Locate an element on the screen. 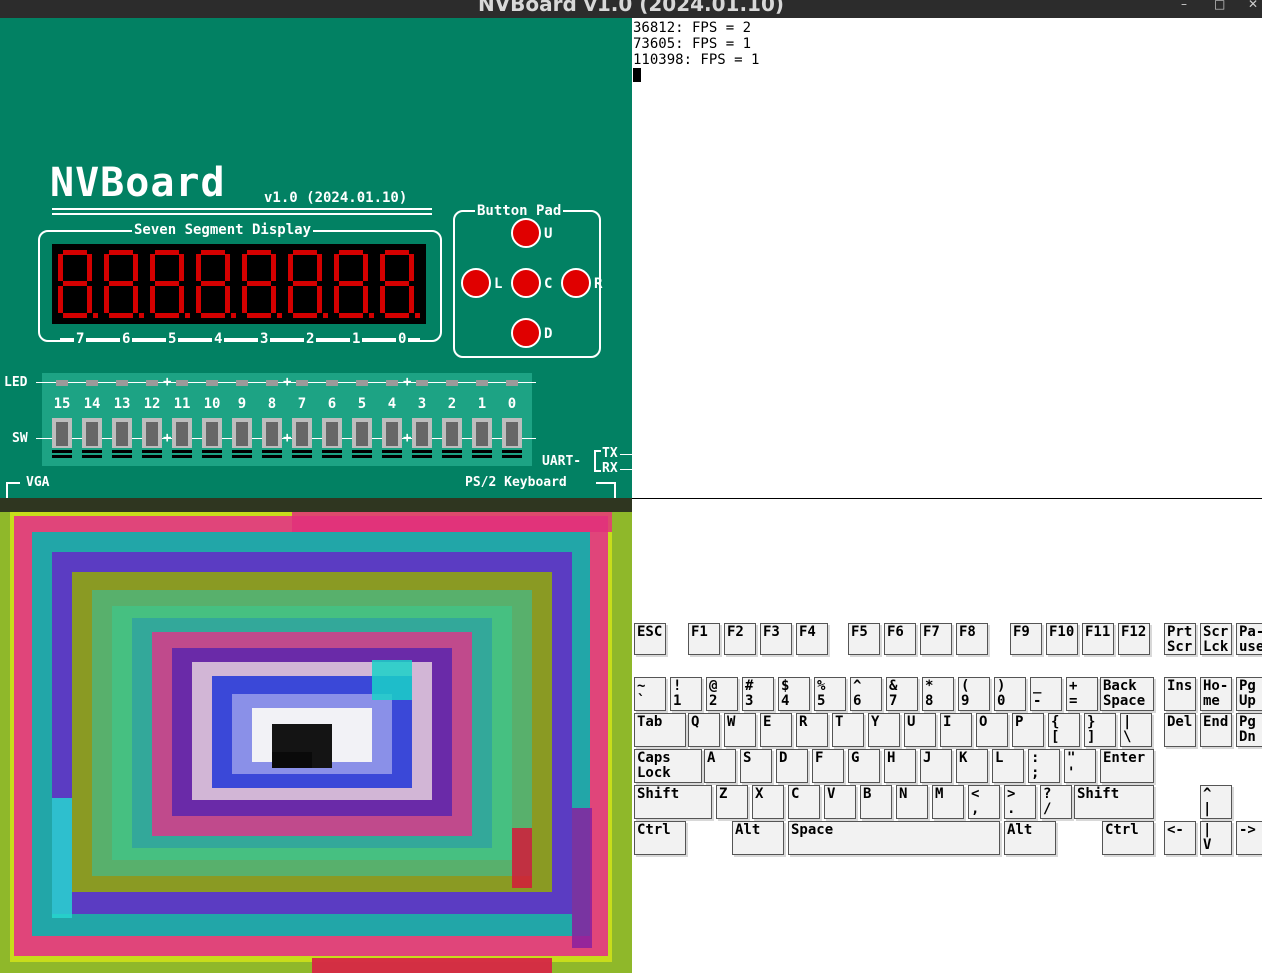 Image resolution: width=1262 pixels, height=973 pixels. key-home-row-1: A is located at coordinates (720, 766).